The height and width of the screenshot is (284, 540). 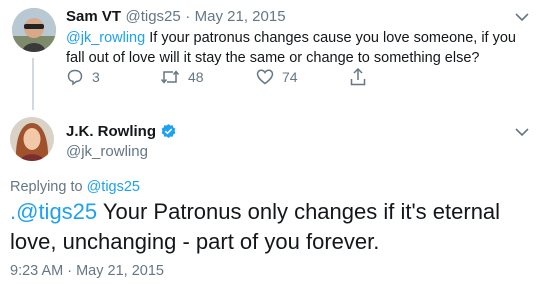 What do you see at coordinates (93, 16) in the screenshot?
I see `display-name: Sam VT` at bounding box center [93, 16].